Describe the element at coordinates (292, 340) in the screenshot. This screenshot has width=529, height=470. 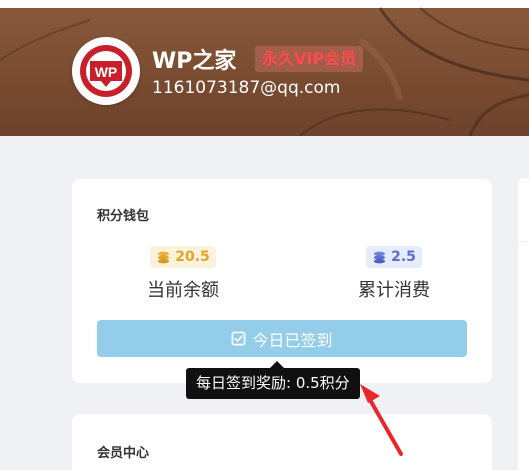
I see `checkin-label: 今日已签到` at that location.